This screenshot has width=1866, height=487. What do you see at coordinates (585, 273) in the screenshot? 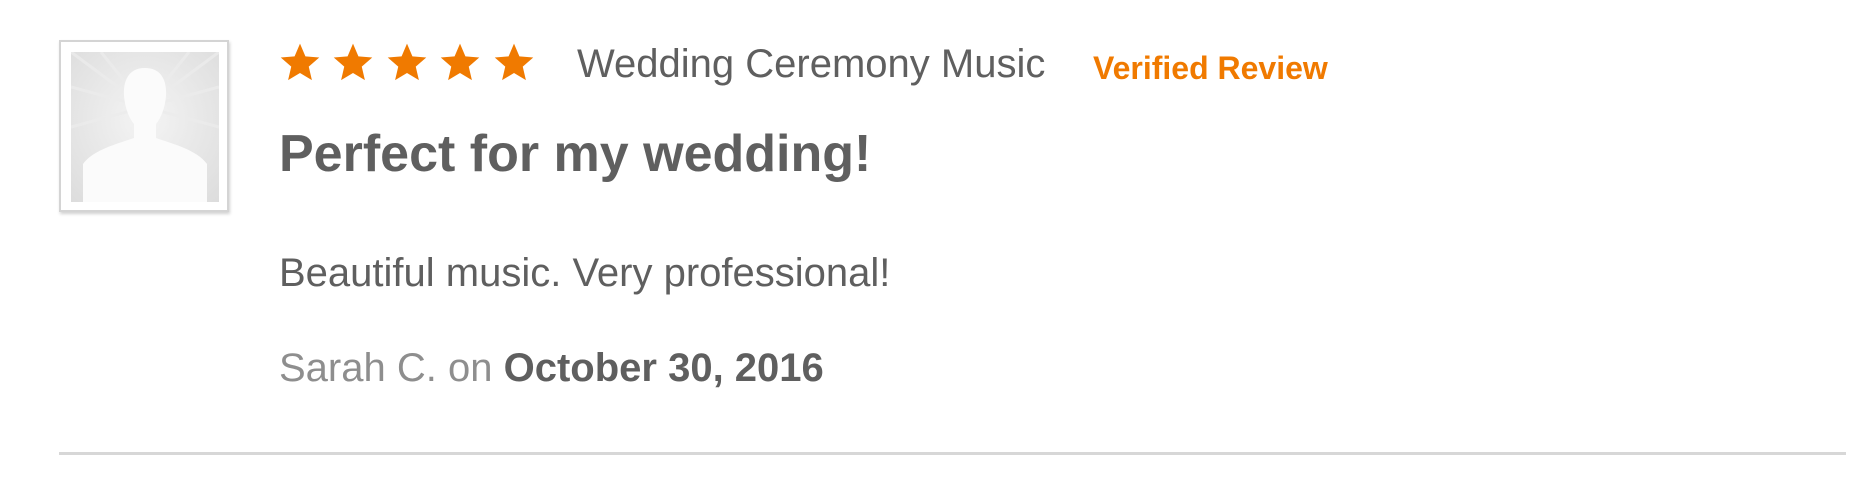
I see `review-body: Beautiful music. Very professional!` at bounding box center [585, 273].